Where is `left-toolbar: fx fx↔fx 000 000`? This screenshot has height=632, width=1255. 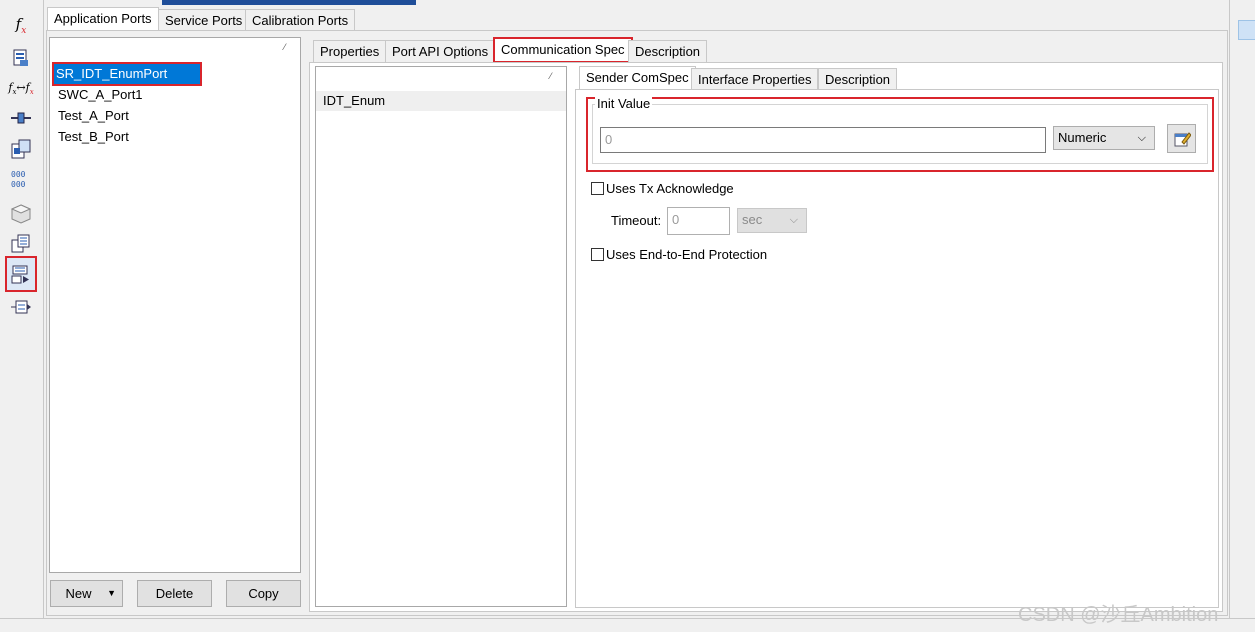
left-toolbar: fx fx↔fx 000 000 is located at coordinates (22, 316).